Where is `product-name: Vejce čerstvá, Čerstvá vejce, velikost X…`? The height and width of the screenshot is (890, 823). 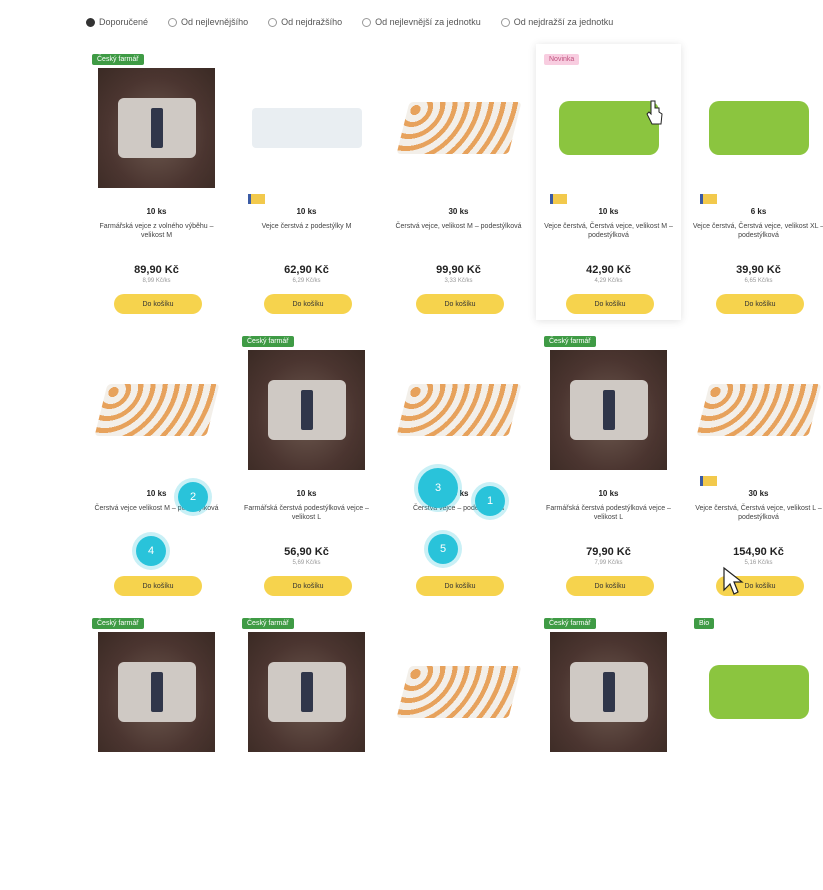 product-name: Vejce čerstvá, Čerstvá vejce, velikost X… is located at coordinates (757, 231).